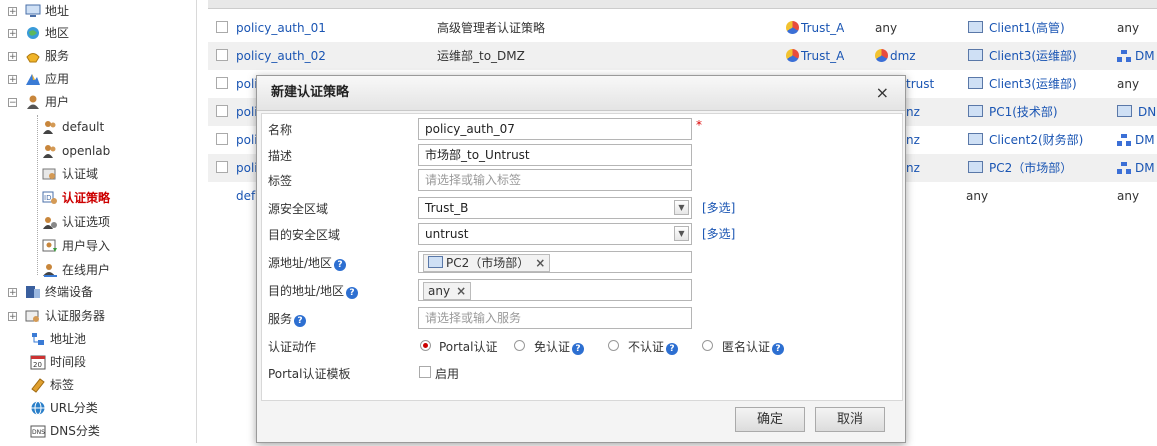 The width and height of the screenshot is (1157, 446). What do you see at coordinates (653, 346) in the screenshot?
I see `no-auth-label: 不认证?` at bounding box center [653, 346].